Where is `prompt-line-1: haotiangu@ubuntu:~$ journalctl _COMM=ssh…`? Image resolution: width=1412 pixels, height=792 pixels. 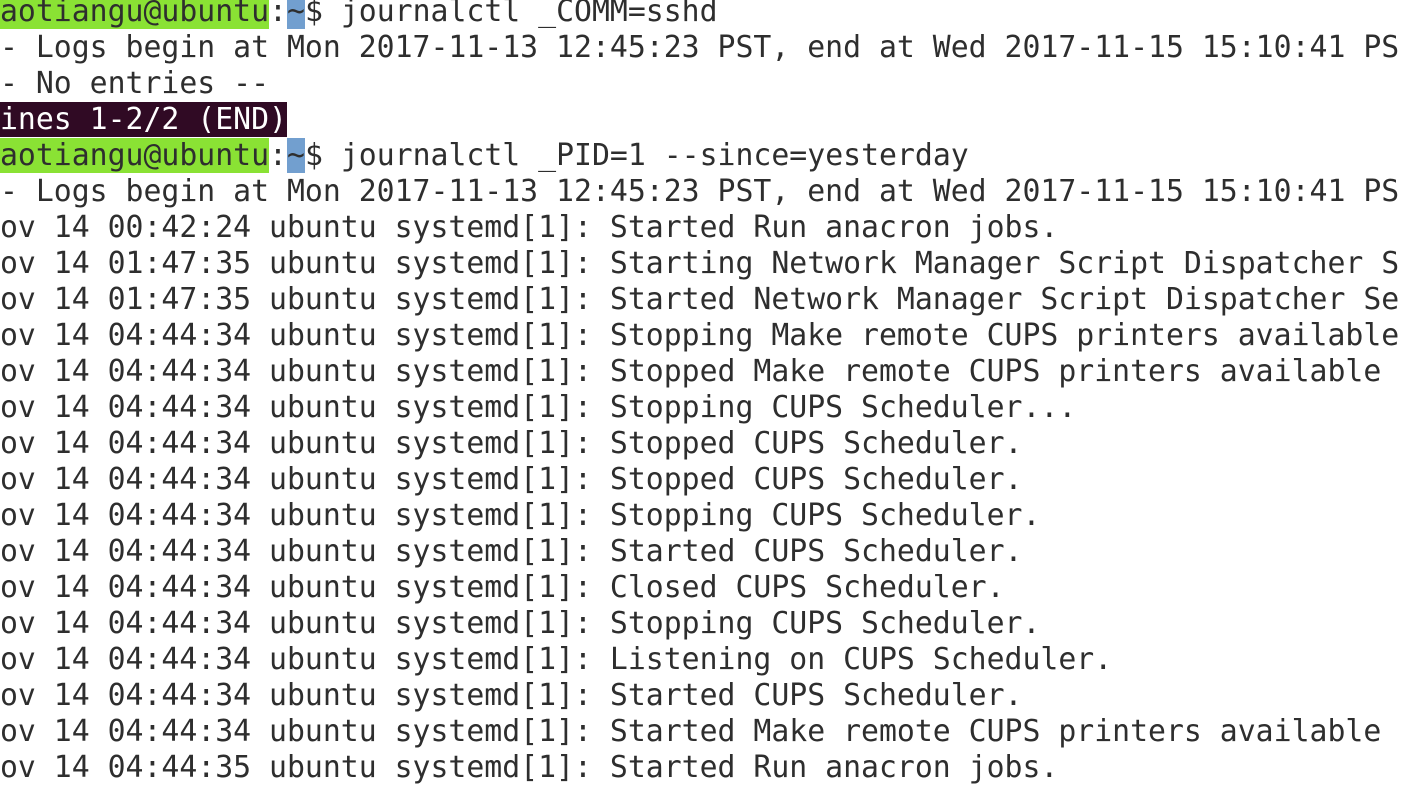
prompt-line-1: haotiangu@ubuntu:~$ journalctl _COMM=ssh… is located at coordinates (359, 15).